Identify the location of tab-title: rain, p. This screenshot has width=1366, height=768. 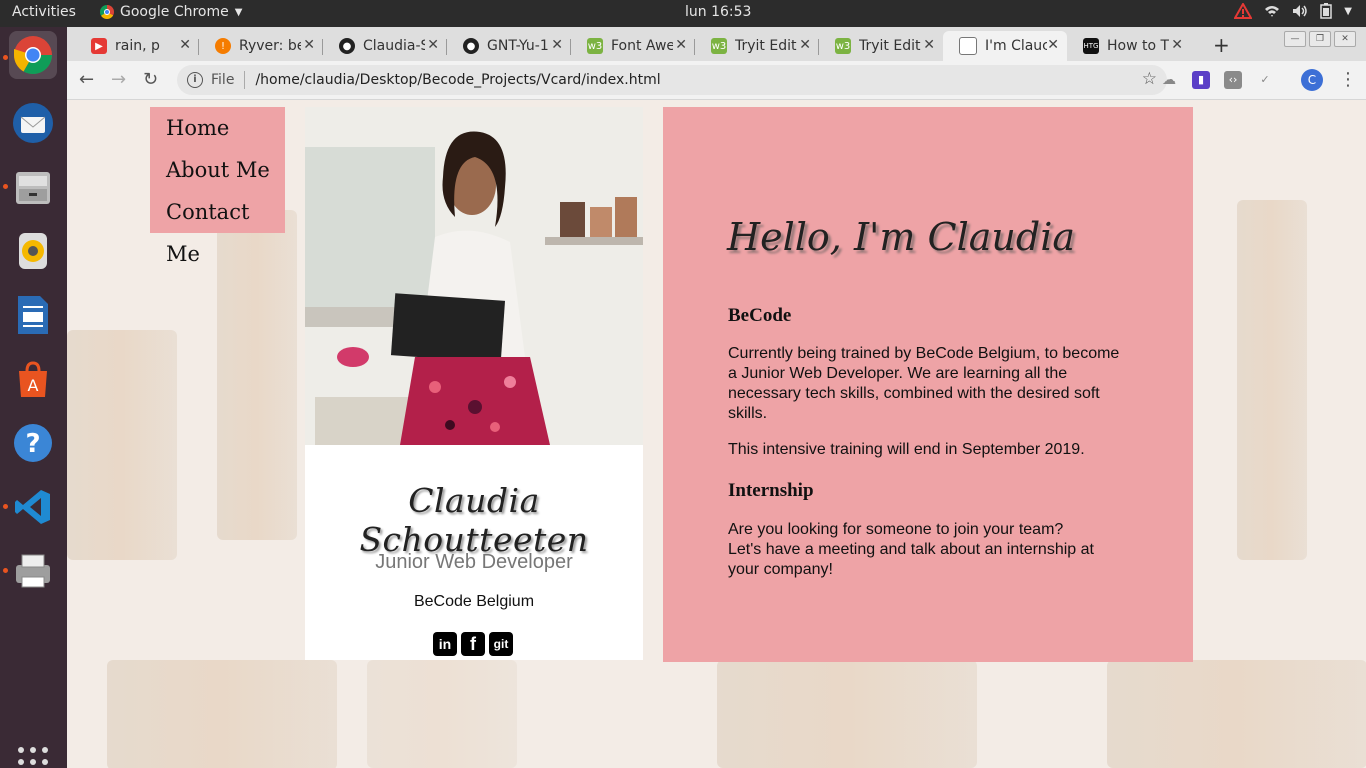
(137, 46).